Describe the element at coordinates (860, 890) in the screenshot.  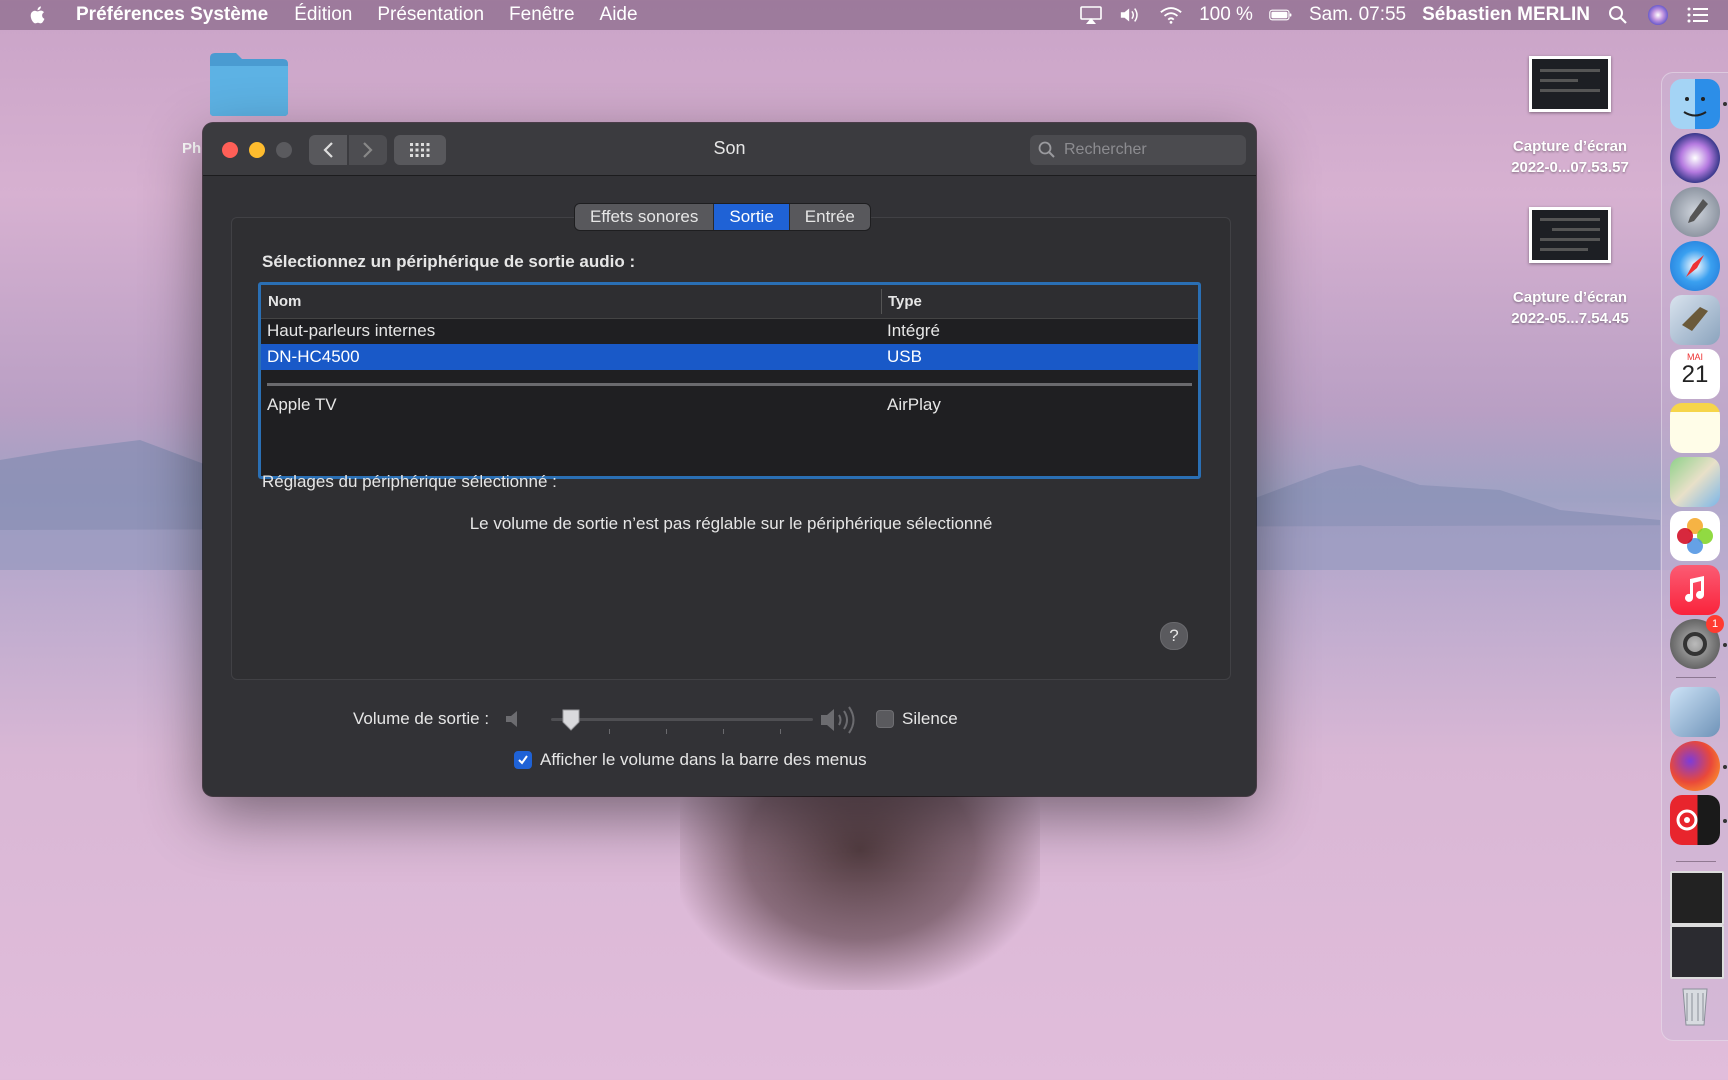
I see `rock-reflection` at that location.